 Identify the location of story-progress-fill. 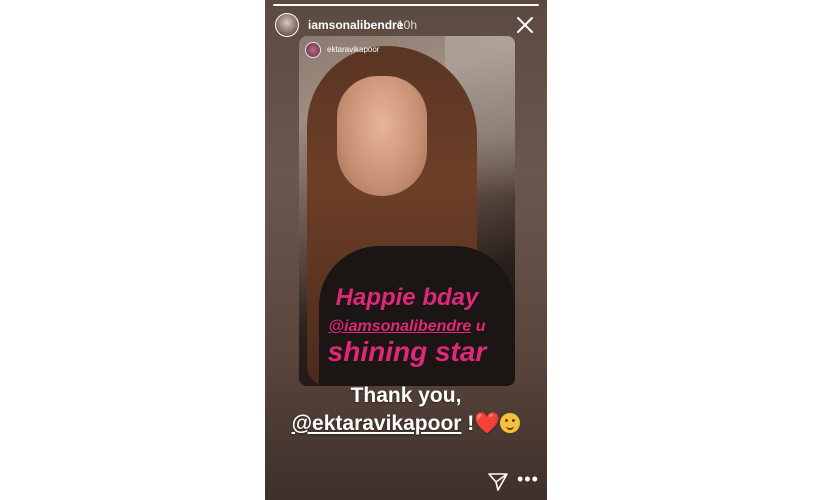
(406, 5).